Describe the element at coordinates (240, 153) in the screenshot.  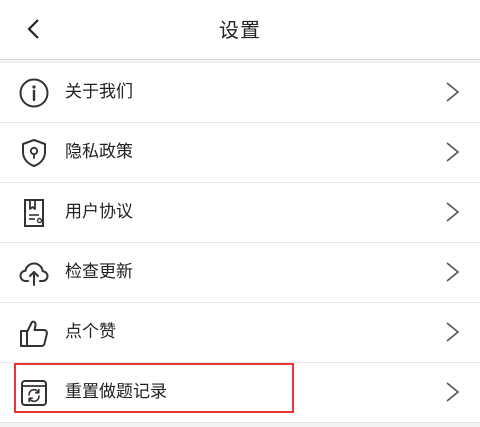
I see `menu-item-privacy-policy: 隐私政策` at that location.